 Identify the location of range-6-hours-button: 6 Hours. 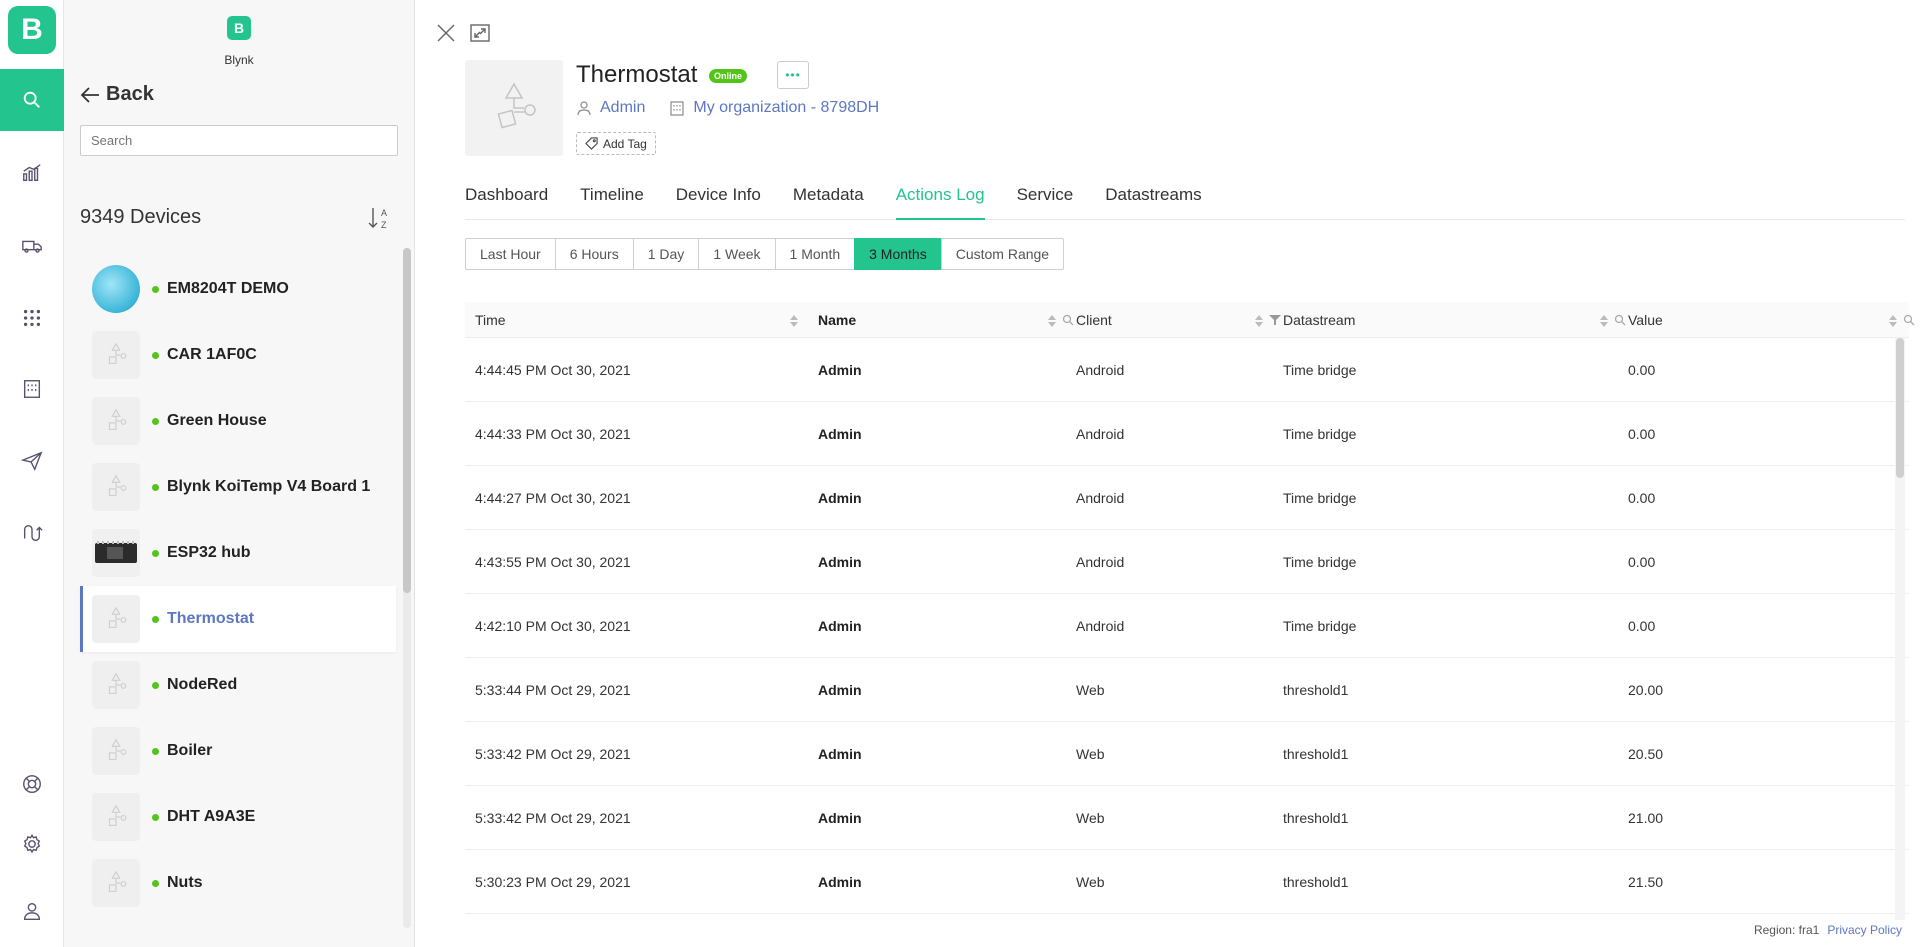
(594, 254).